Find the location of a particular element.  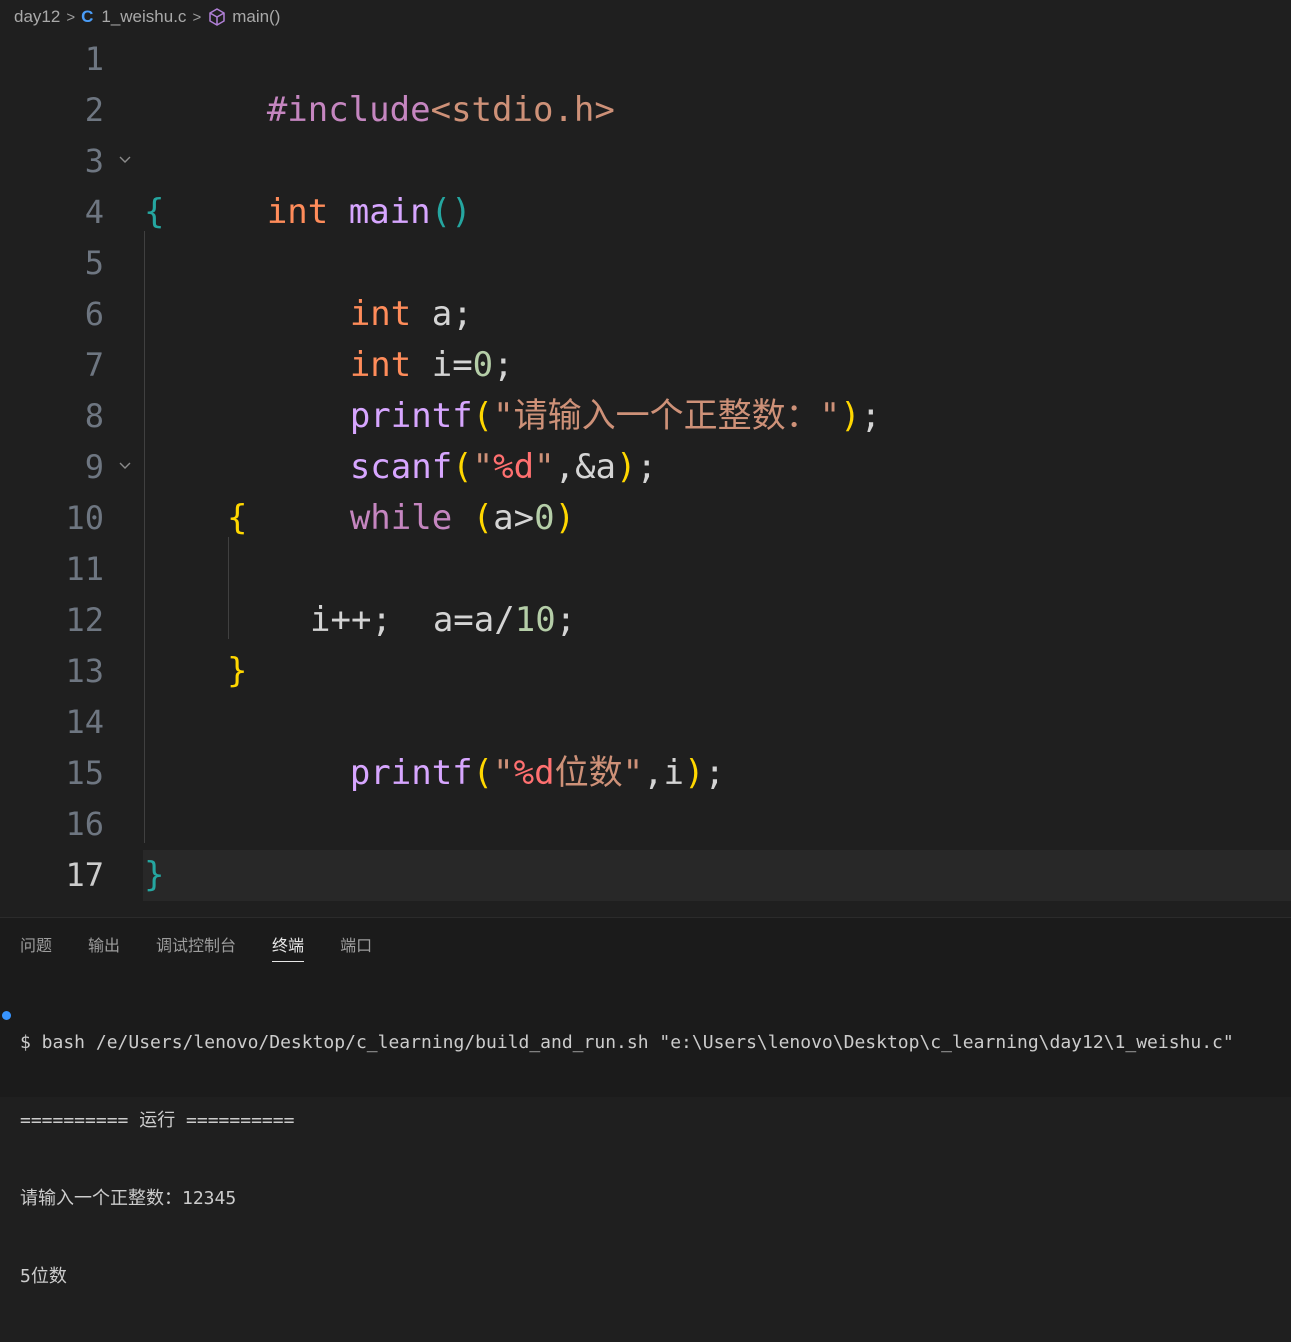

breadcrumb-file: 1_weishu.c is located at coordinates (143, 17).